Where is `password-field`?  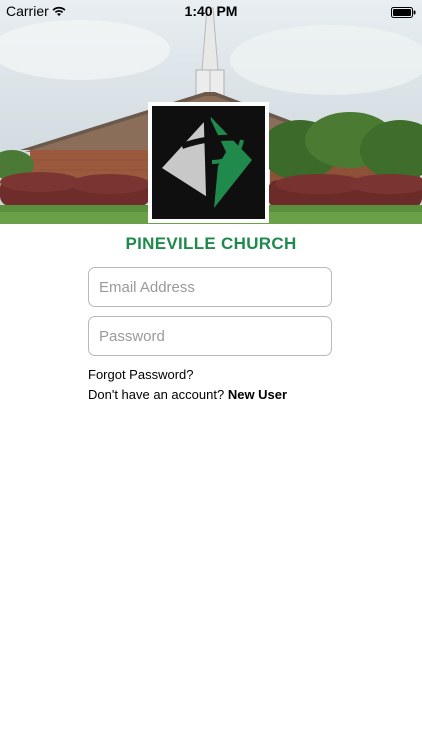
password-field is located at coordinates (210, 336).